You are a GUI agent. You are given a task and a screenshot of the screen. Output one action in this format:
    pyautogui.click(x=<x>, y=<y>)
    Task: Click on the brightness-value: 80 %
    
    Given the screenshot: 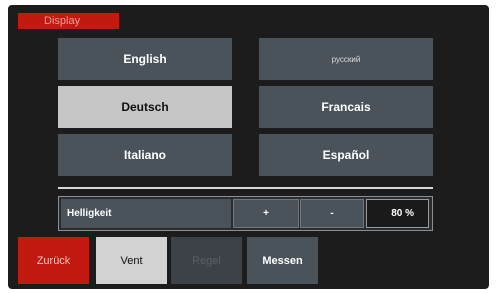 What is the action you would take?
    pyautogui.click(x=397, y=213)
    